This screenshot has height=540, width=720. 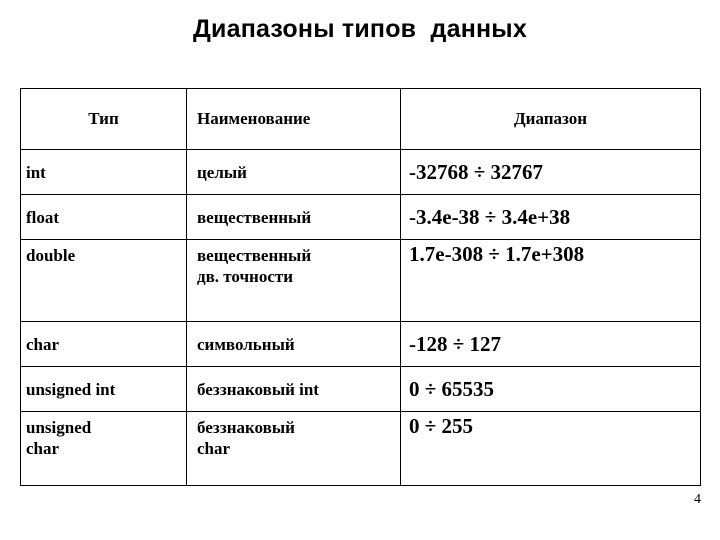 I want to click on table-row: float вещественный -3.4e-38 ÷ 3.4e+38, so click(x=360, y=217).